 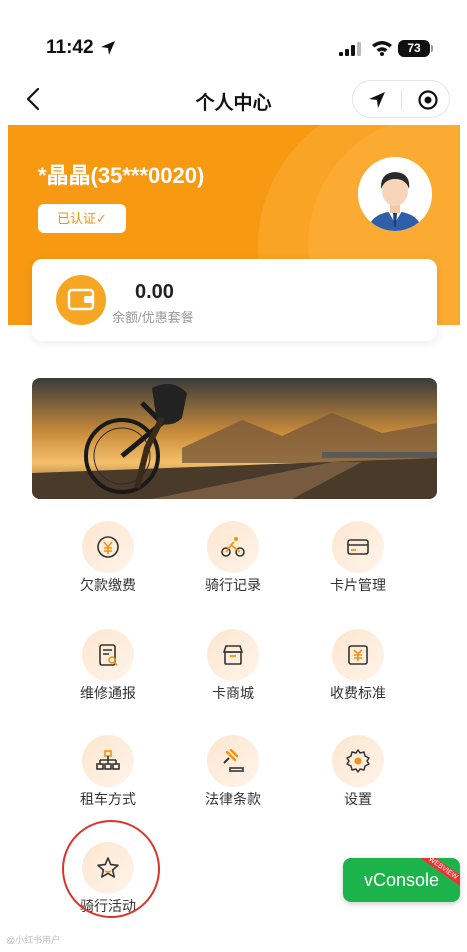 I want to click on menu-item-debt-payment: 欠款缴费, so click(x=108, y=561).